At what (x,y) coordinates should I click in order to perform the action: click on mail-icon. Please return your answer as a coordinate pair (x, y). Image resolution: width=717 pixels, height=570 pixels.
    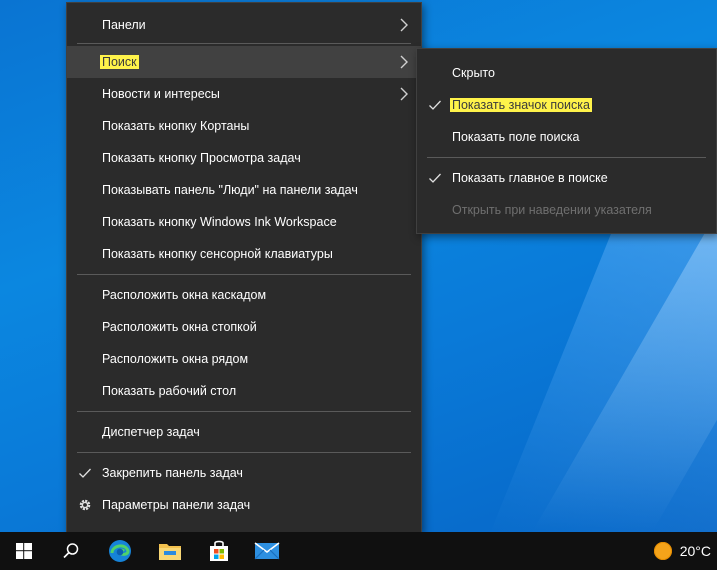
    Looking at the image, I should click on (267, 551).